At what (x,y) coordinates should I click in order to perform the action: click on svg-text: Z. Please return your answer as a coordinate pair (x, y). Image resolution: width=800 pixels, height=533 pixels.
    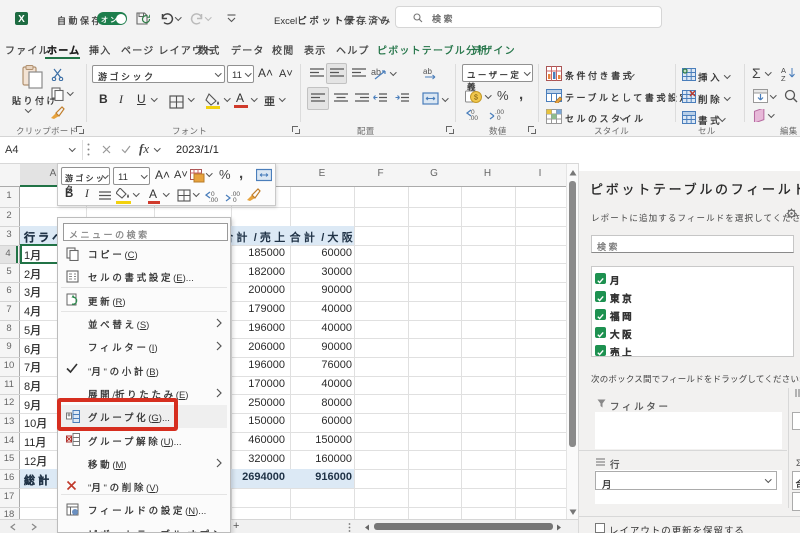
    Looking at the image, I should click on (783, 78).